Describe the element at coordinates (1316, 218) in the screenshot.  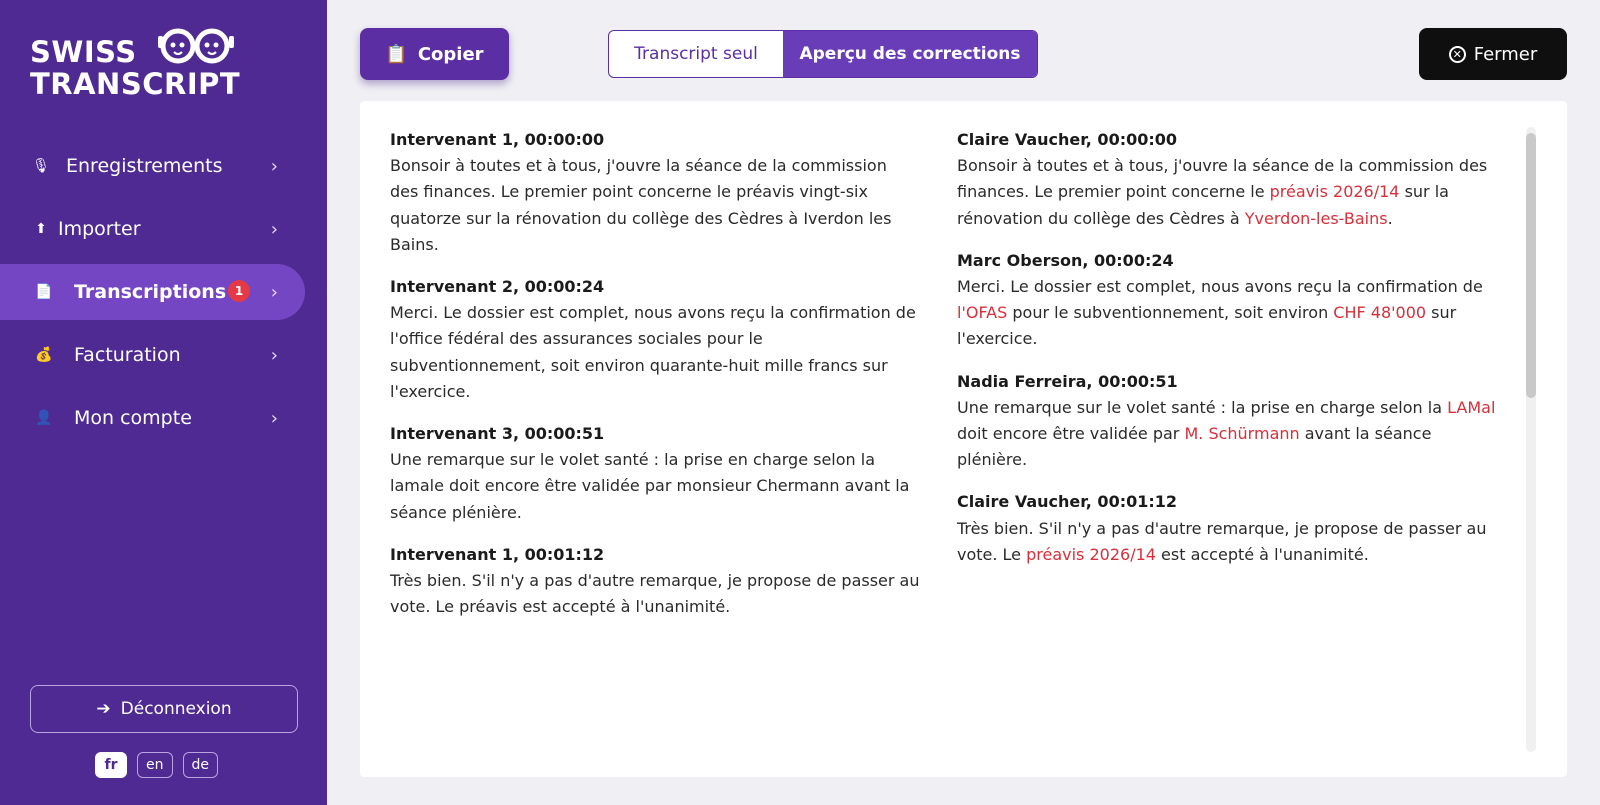
I see `correction-highlight: Yverdon-les-Bains` at that location.